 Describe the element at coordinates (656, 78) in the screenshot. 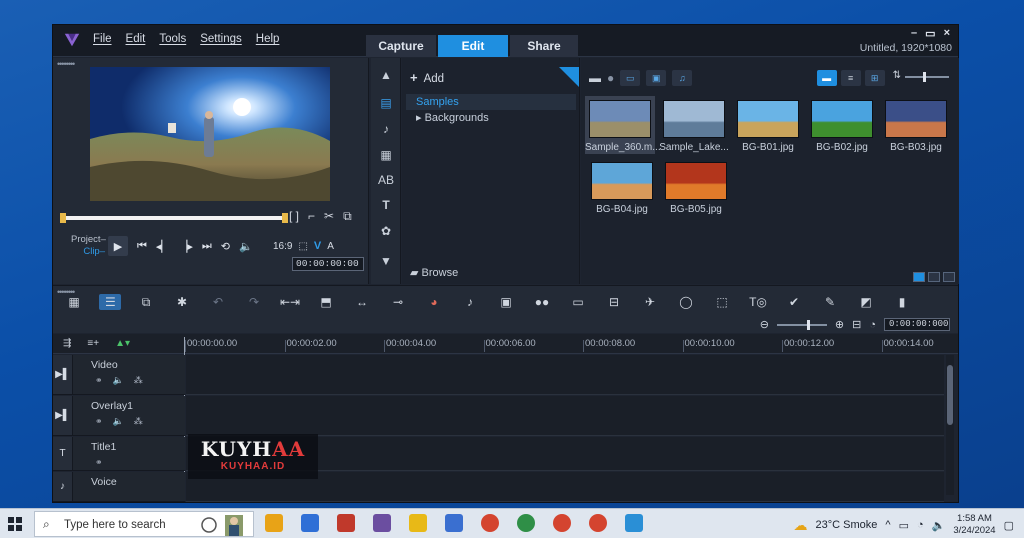

I see `show-photo-button: ▣` at that location.